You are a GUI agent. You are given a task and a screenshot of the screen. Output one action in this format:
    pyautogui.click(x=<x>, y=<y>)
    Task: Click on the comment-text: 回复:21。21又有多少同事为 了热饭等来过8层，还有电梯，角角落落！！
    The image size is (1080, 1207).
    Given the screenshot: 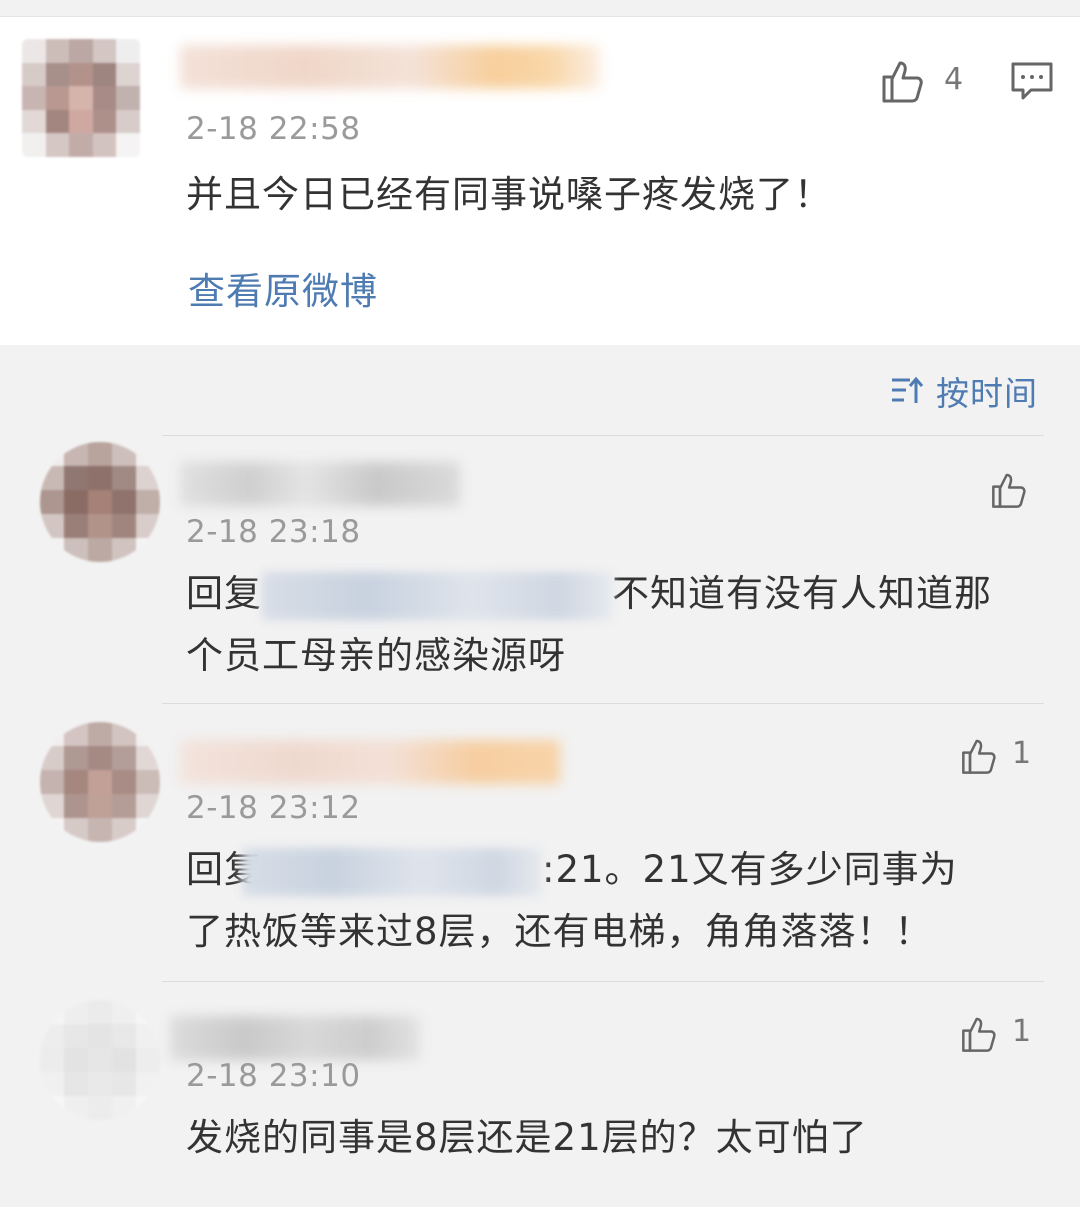 What is the action you would take?
    pyautogui.click(x=616, y=901)
    